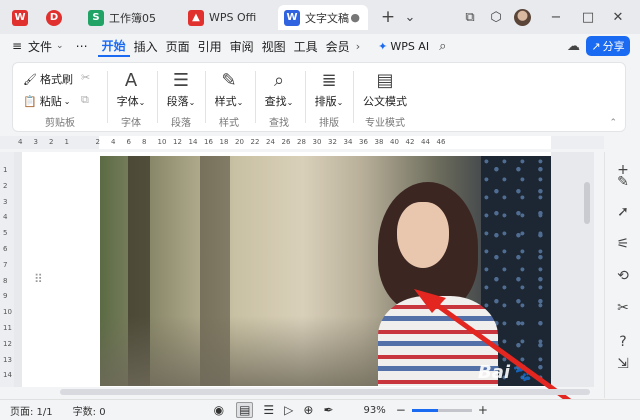 This screenshot has width=640, height=420. What do you see at coordinates (325, 392) in the screenshot?
I see `horizontal-scrollbar` at bounding box center [325, 392].